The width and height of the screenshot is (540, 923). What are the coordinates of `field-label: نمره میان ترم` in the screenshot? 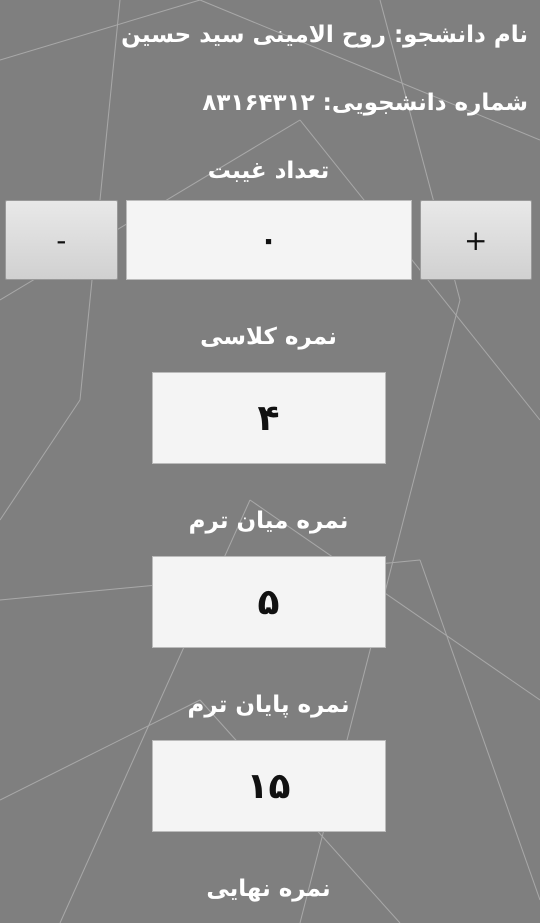 It's located at (268, 521).